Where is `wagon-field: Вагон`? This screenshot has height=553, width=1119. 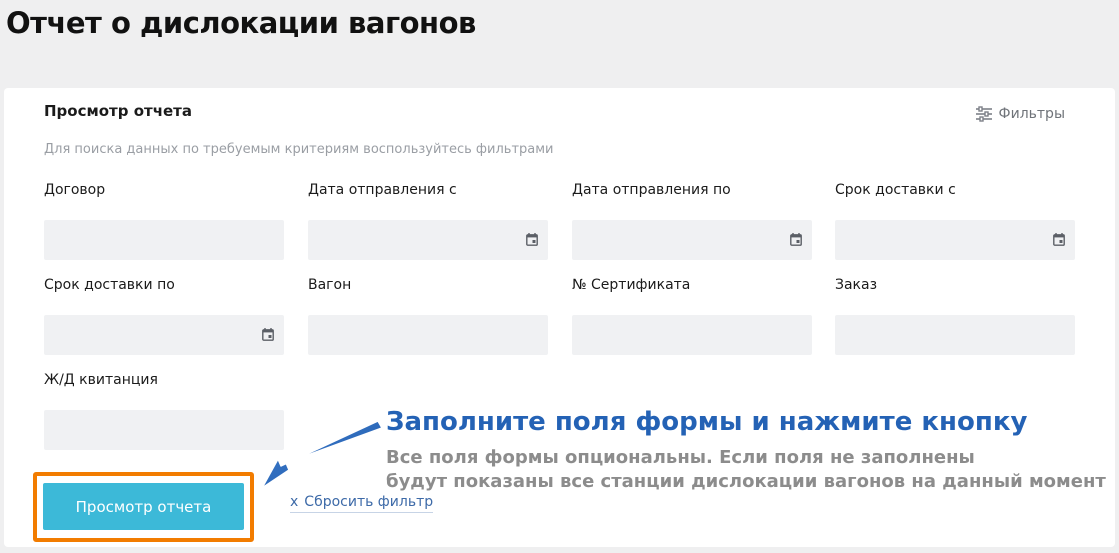 wagon-field: Вагон is located at coordinates (428, 315).